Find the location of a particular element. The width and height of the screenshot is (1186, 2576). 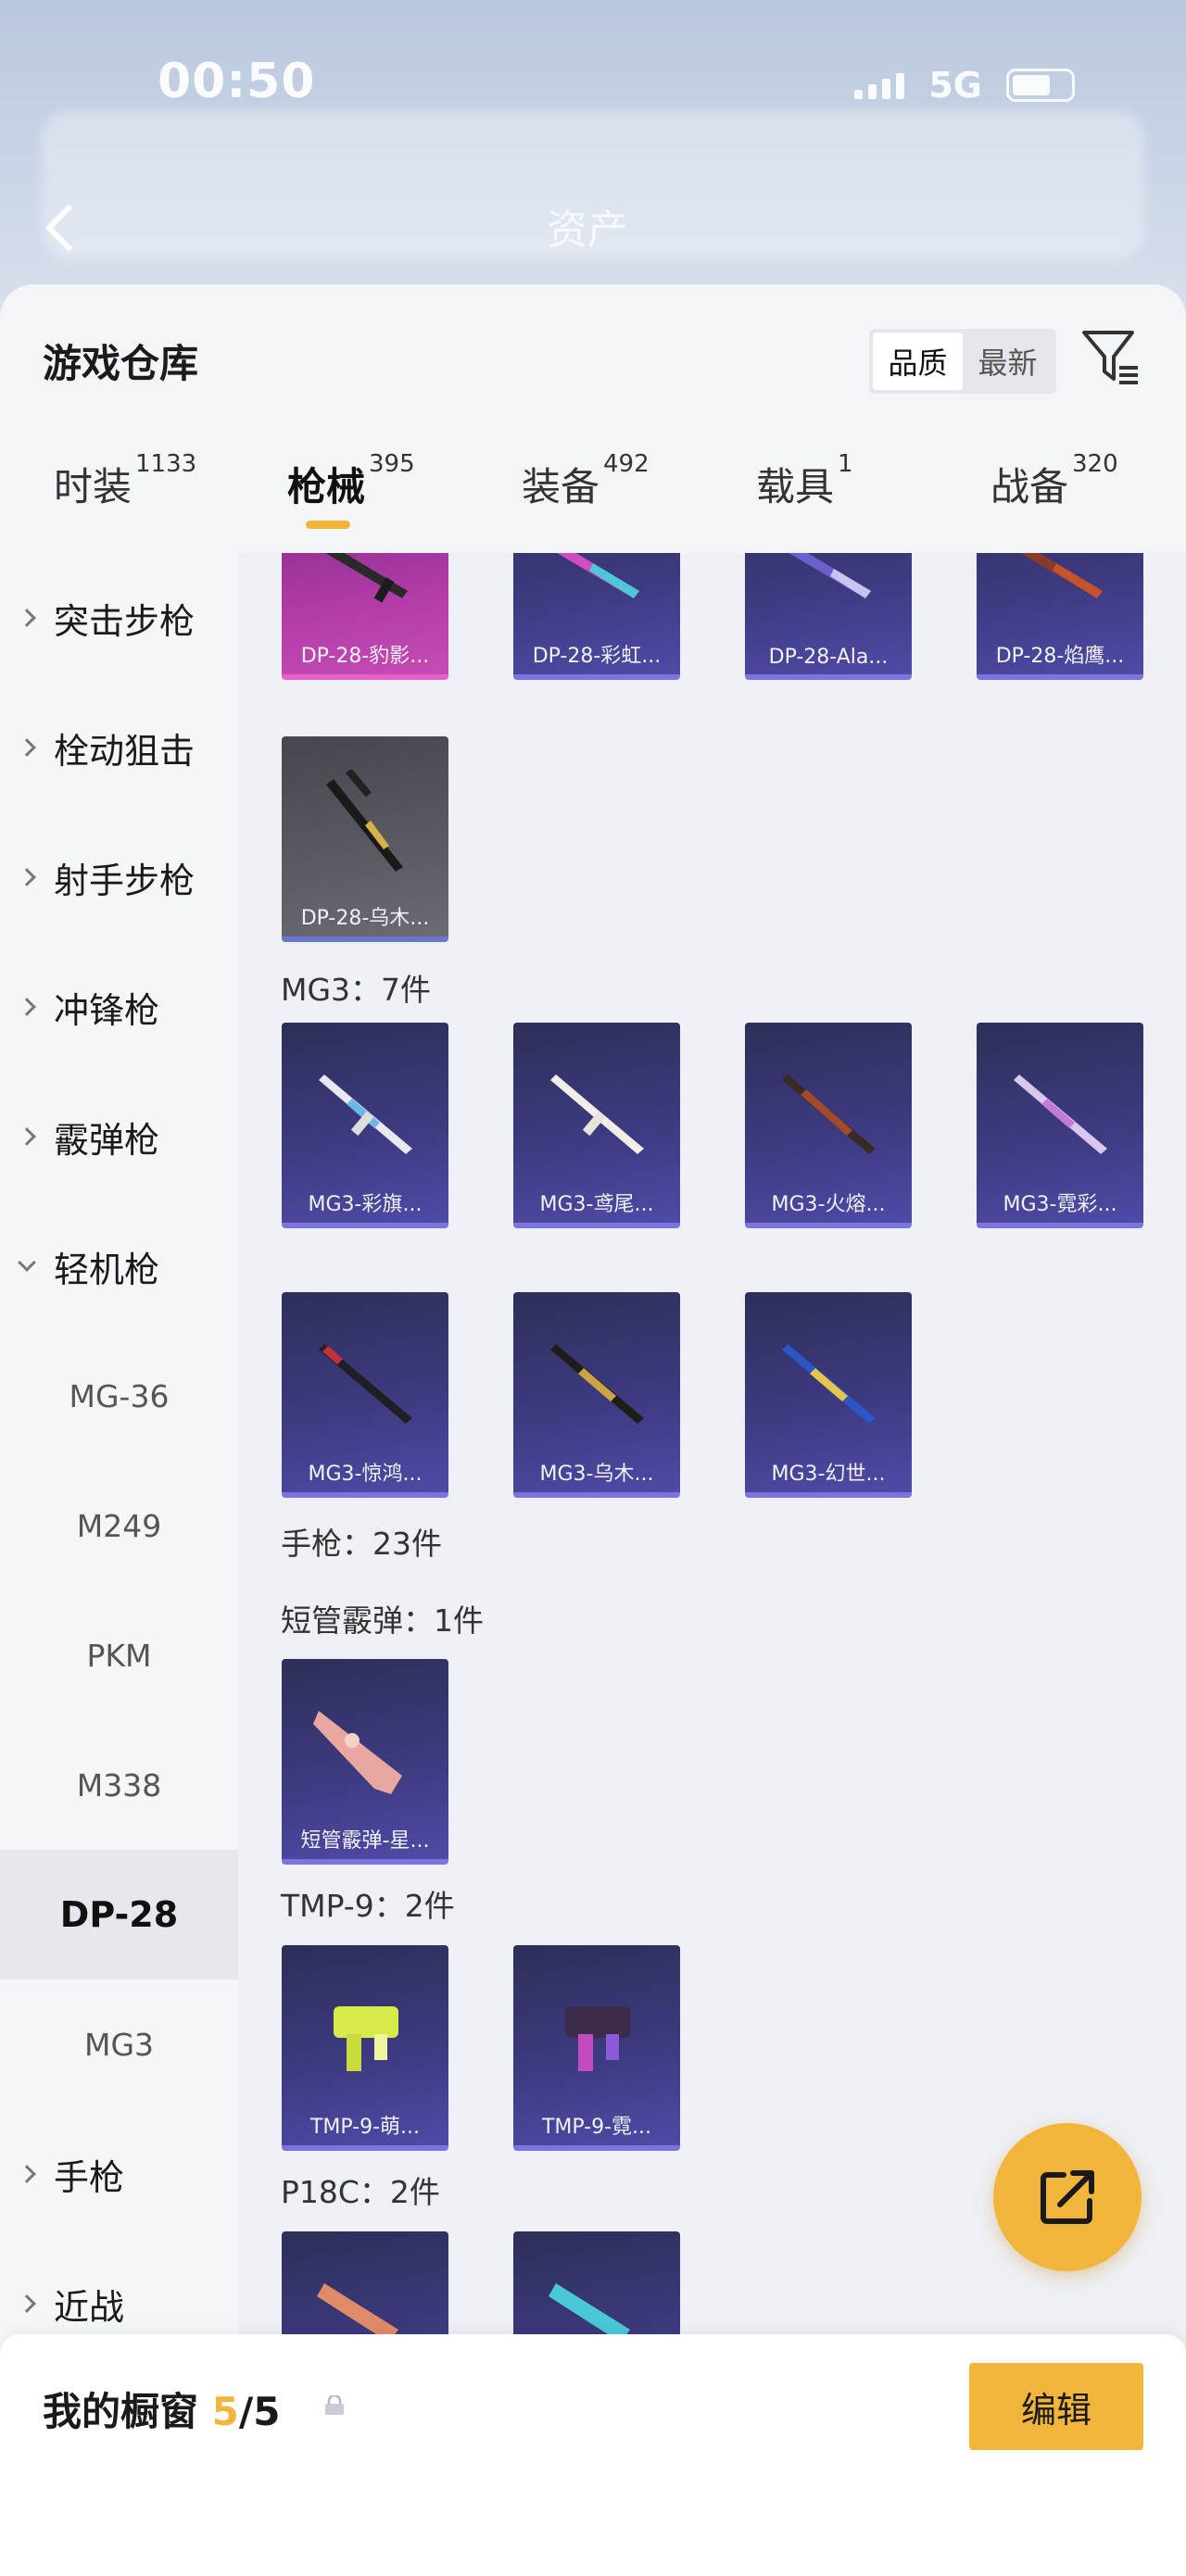

sidebar-item-pistol: 手枪 is located at coordinates (119, 2174).